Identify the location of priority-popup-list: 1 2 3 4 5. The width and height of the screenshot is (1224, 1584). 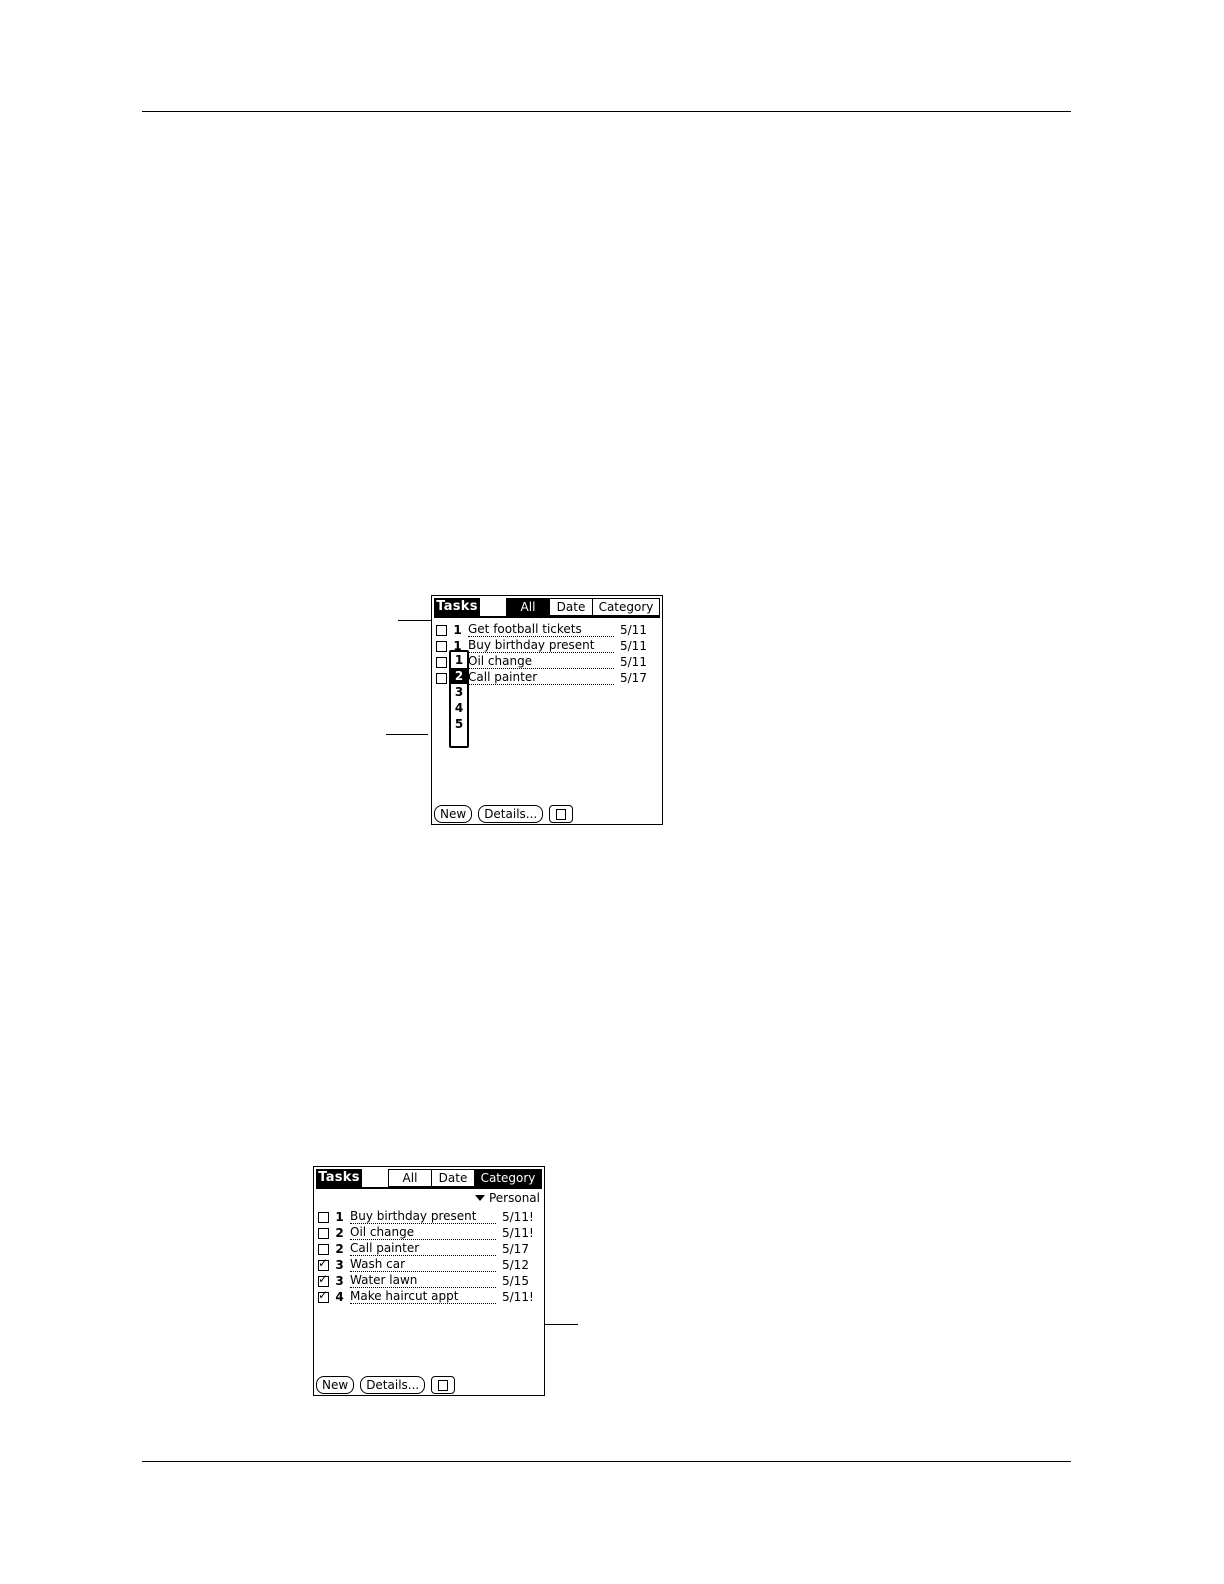
(459, 699).